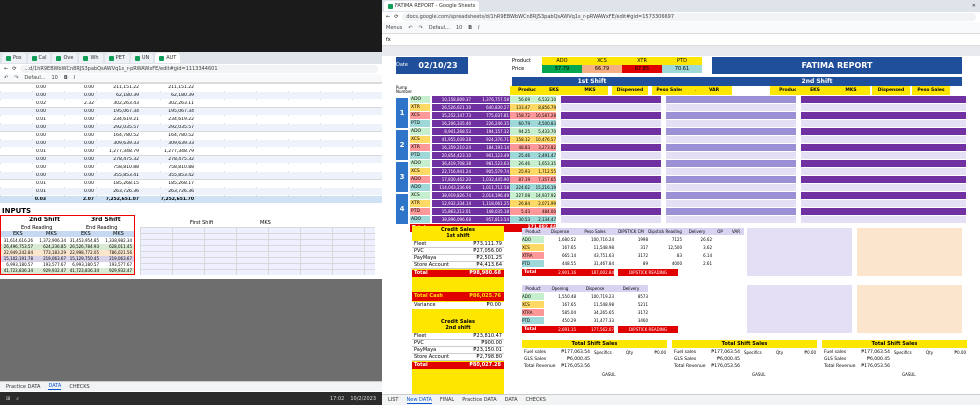  Describe the element at coordinates (388, 17) in the screenshot. I see `back-icon: ←` at that location.